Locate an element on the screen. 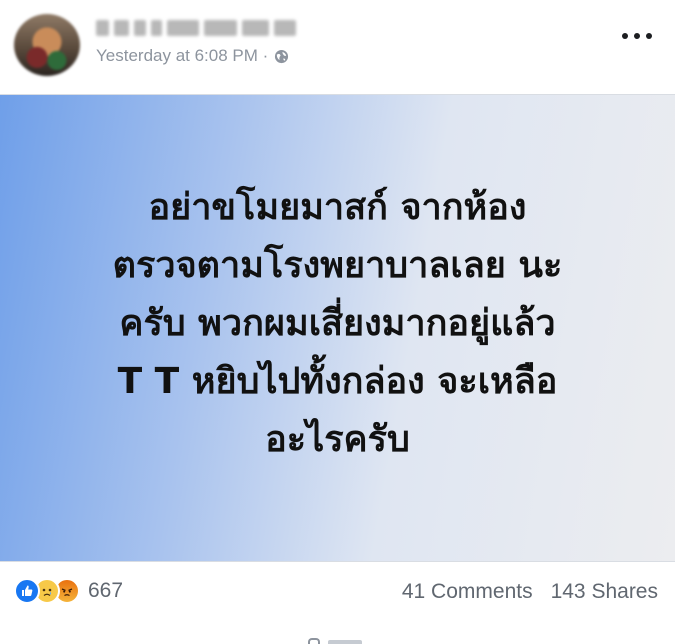 The image size is (678, 644). post-meta: Yesterday at 6:08 PM · is located at coordinates (192, 56).